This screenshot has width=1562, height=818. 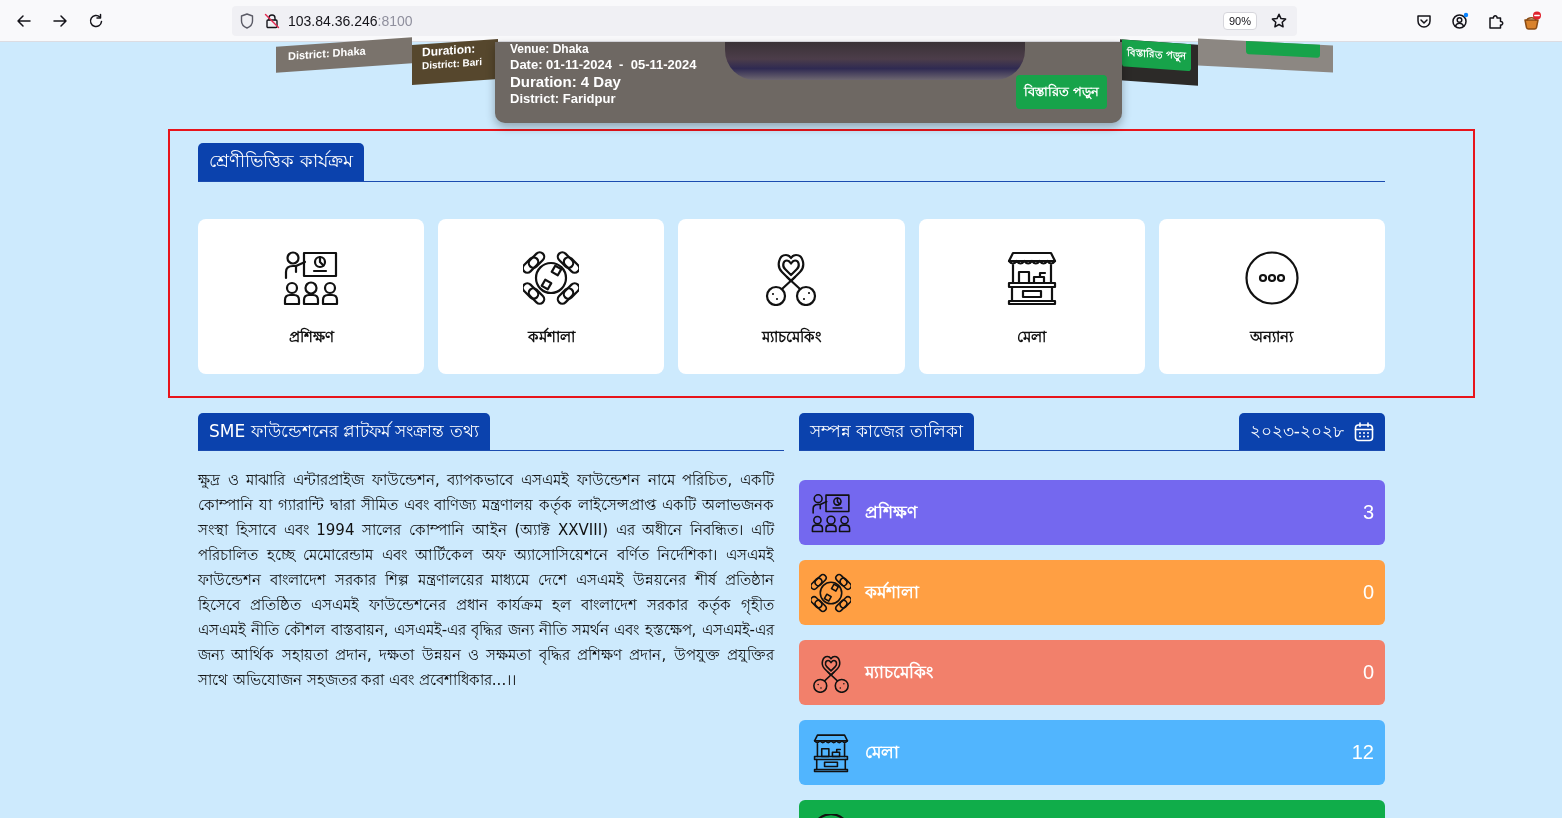 What do you see at coordinates (899, 672) in the screenshot?
I see `row-label: ম্যাচমেকিং` at bounding box center [899, 672].